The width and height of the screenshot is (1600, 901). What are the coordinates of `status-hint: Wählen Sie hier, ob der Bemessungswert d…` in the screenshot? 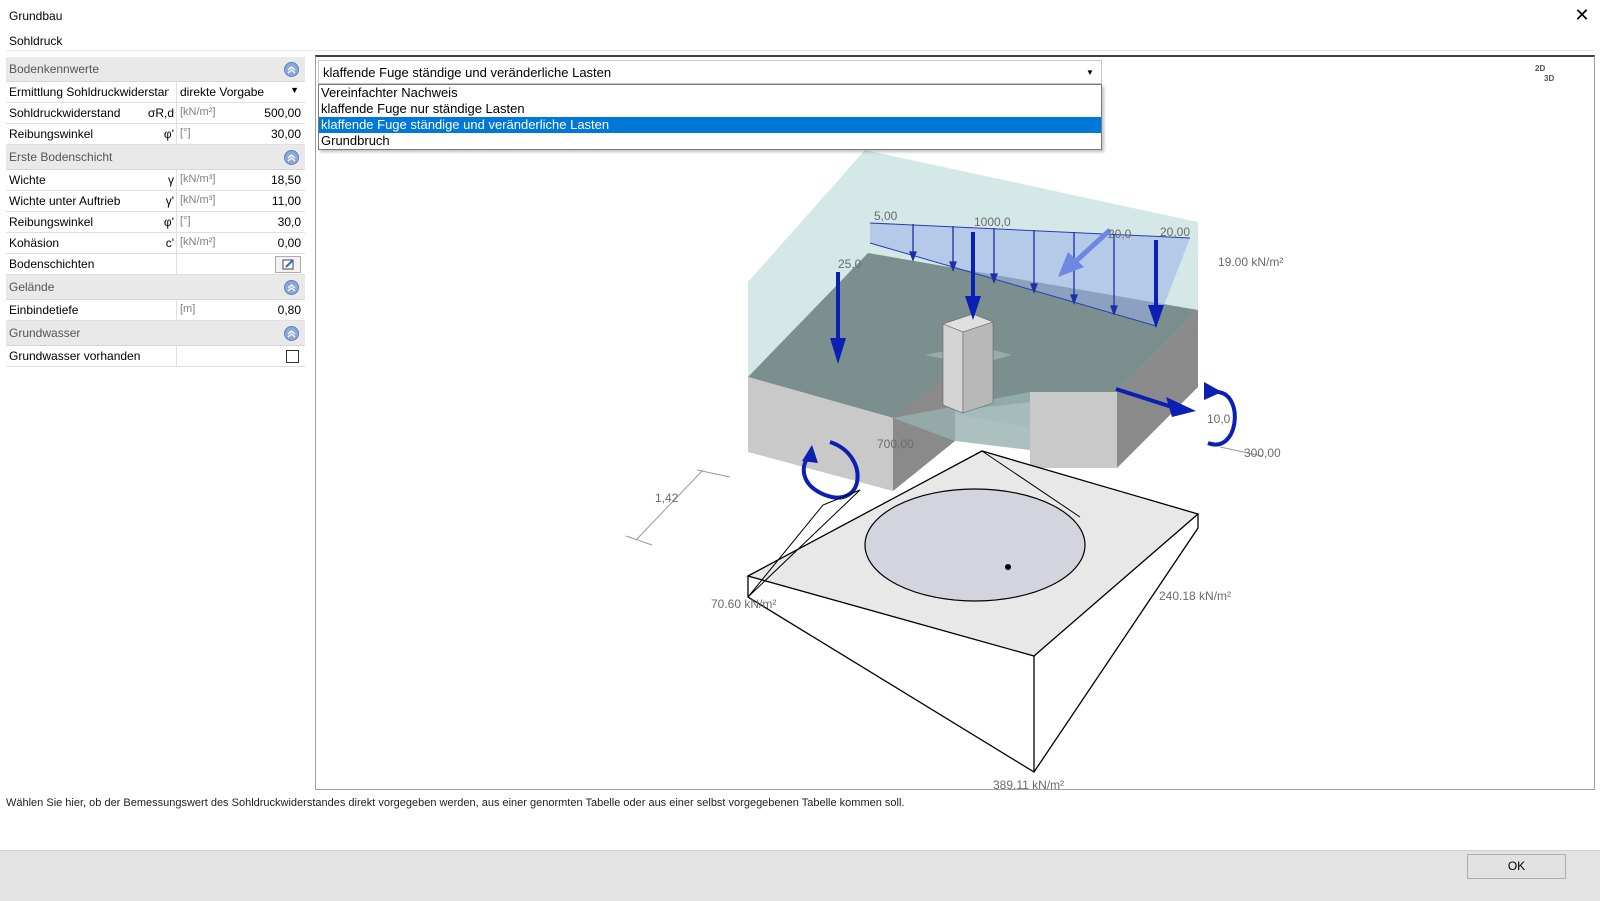 It's located at (455, 803).